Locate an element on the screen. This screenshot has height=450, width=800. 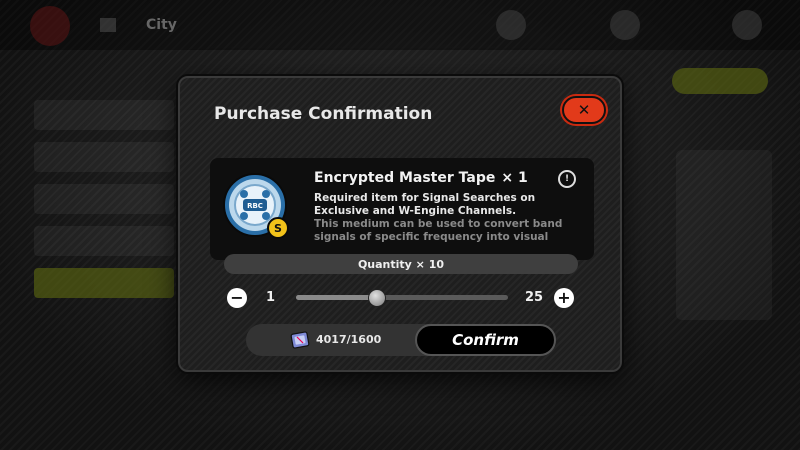
svg-text: RBC is located at coordinates (255, 206).